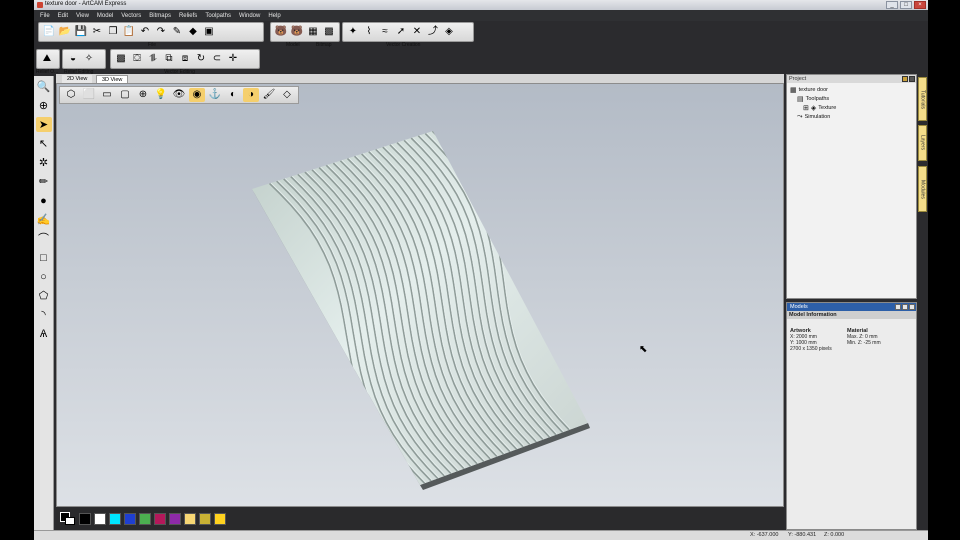  I want to click on tree-item-toolpaths: ▤ Toolpaths, so click(813, 99).